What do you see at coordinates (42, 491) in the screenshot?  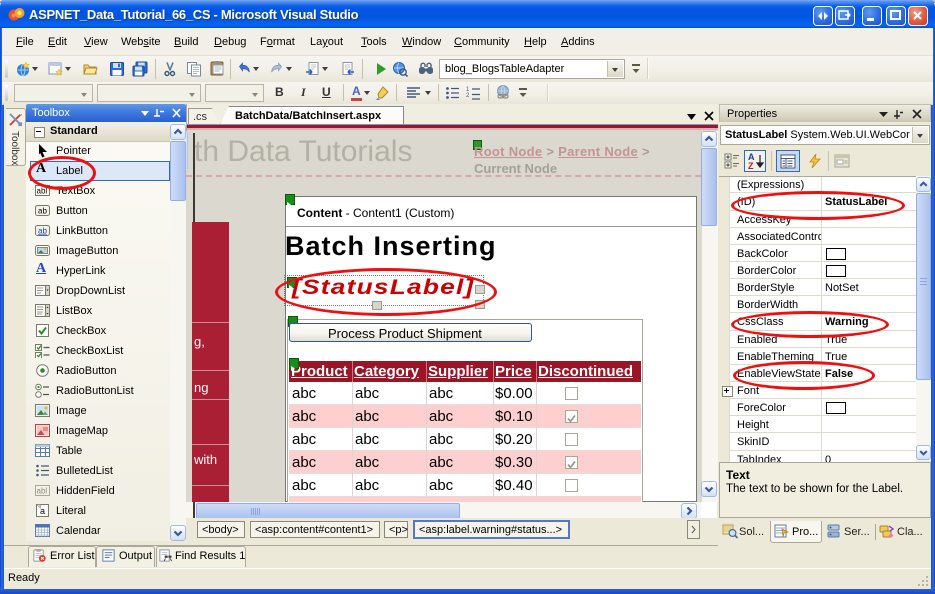 I see `svg-text: abl` at bounding box center [42, 491].